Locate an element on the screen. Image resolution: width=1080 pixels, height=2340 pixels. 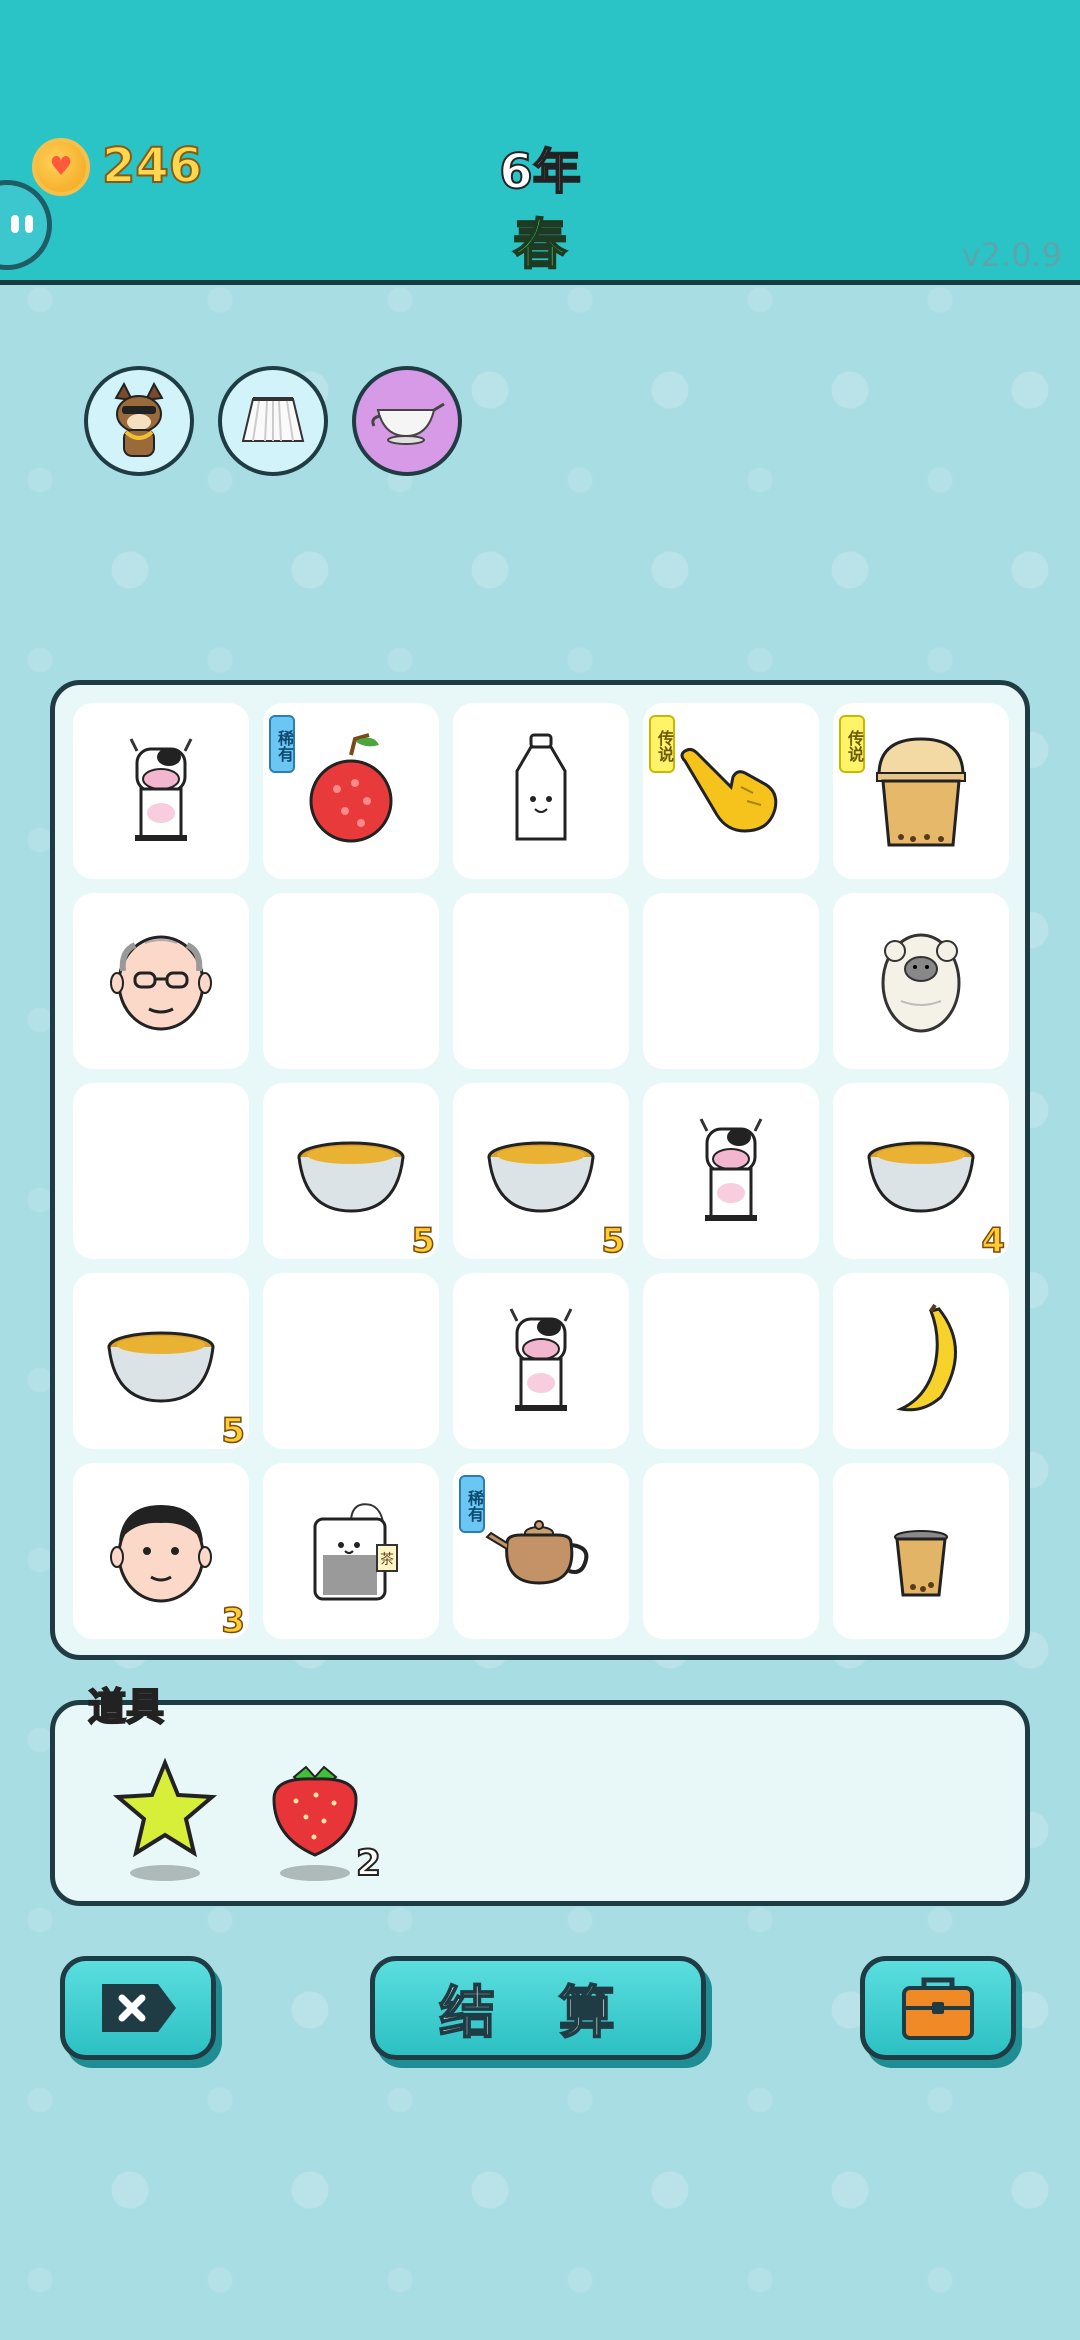
backpack-button is located at coordinates (938, 2008).